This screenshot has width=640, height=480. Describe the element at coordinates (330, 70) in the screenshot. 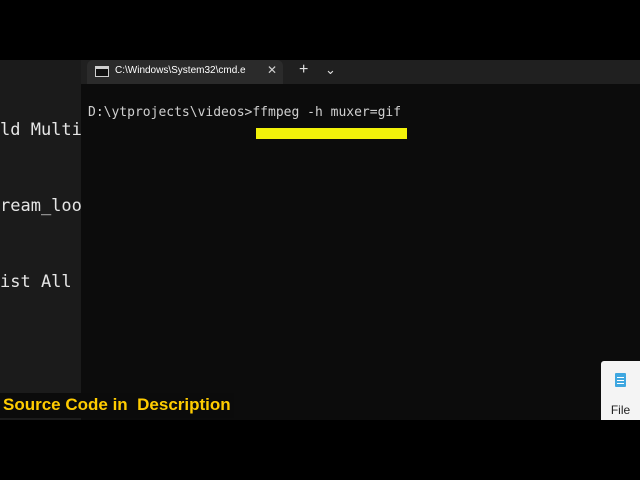

I see `chevron-down-icon: ⌄` at that location.